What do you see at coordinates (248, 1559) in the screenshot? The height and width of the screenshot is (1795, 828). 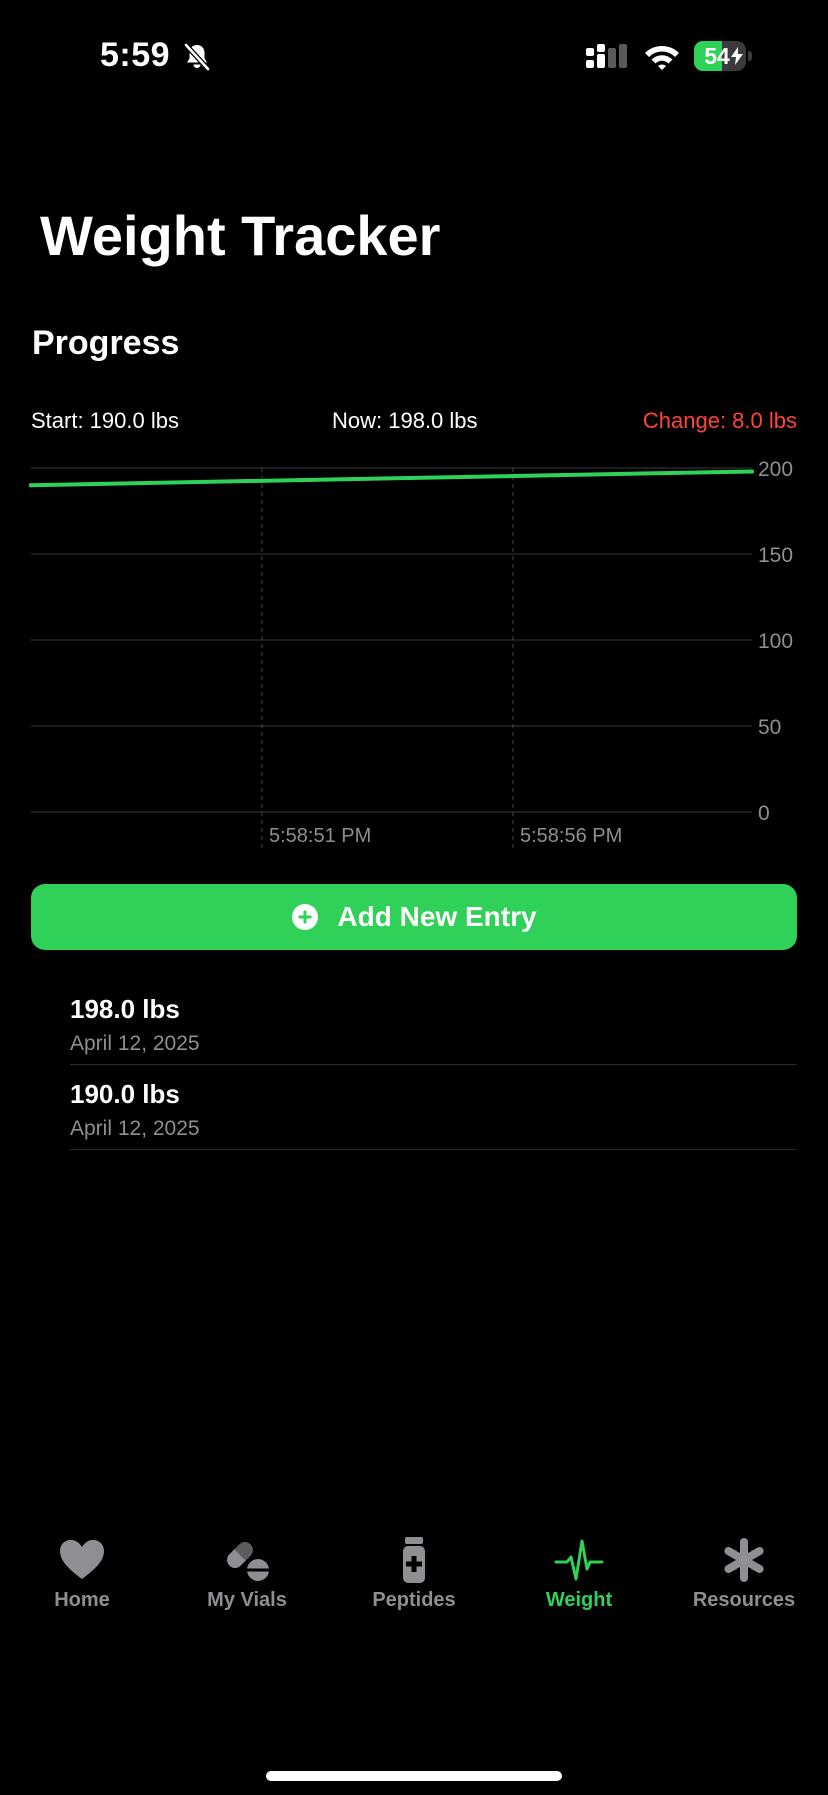 I see `pills-icon` at bounding box center [248, 1559].